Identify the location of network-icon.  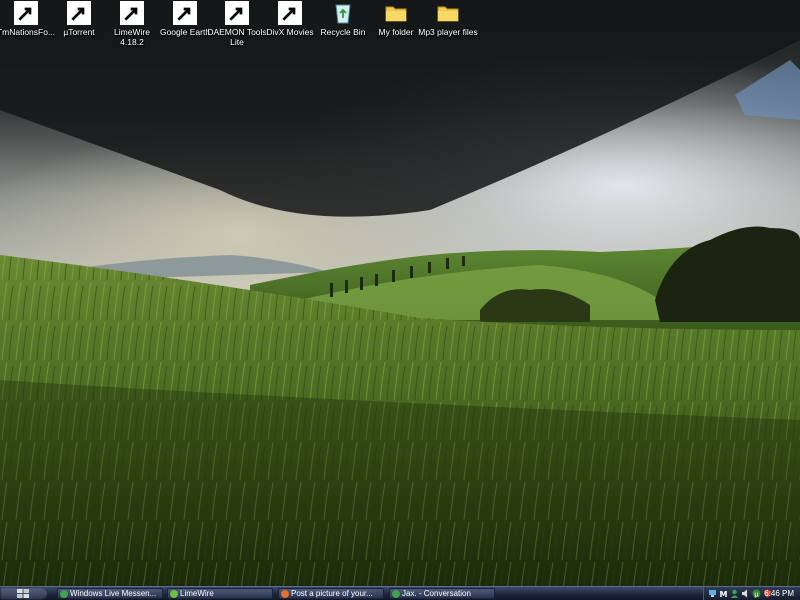
(712, 593).